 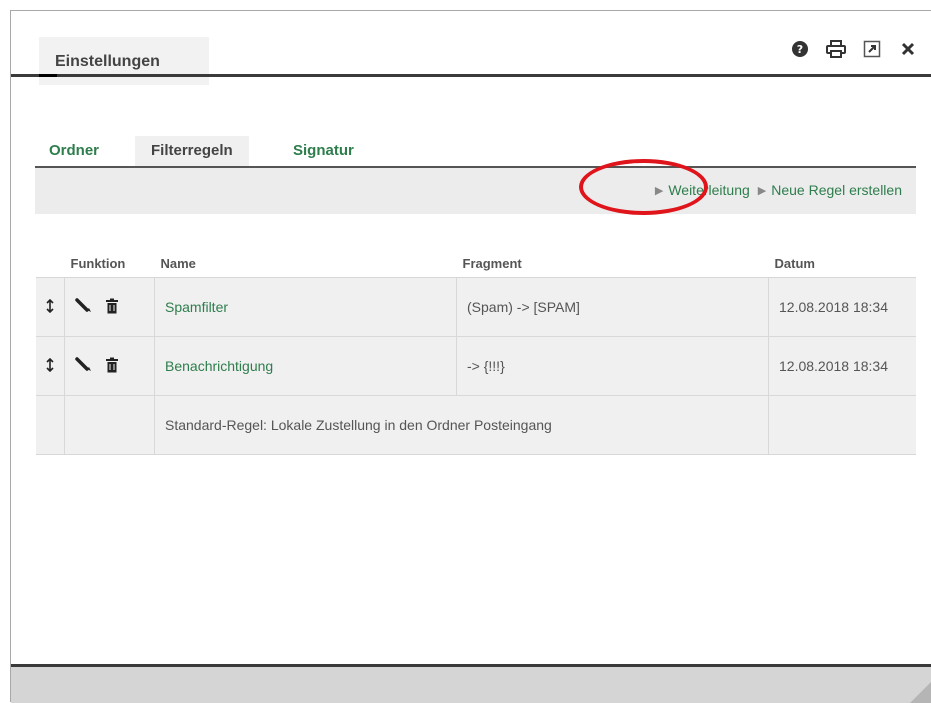 I want to click on column-header-fragment: Fragment, so click(x=612, y=263).